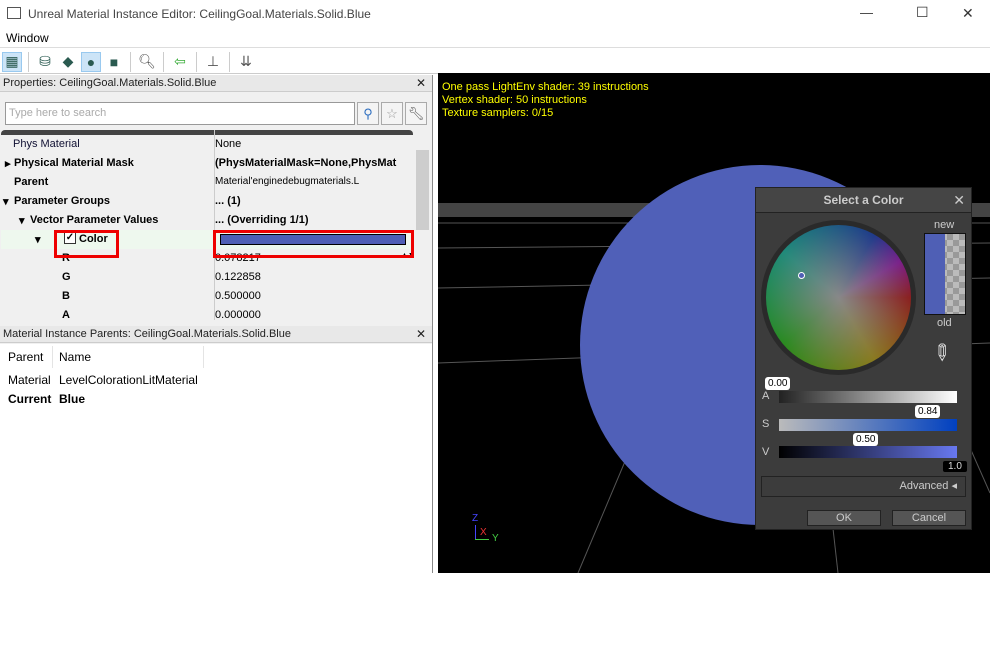  Describe the element at coordinates (246, 62) in the screenshot. I see `realtime-icon: ⇊` at that location.